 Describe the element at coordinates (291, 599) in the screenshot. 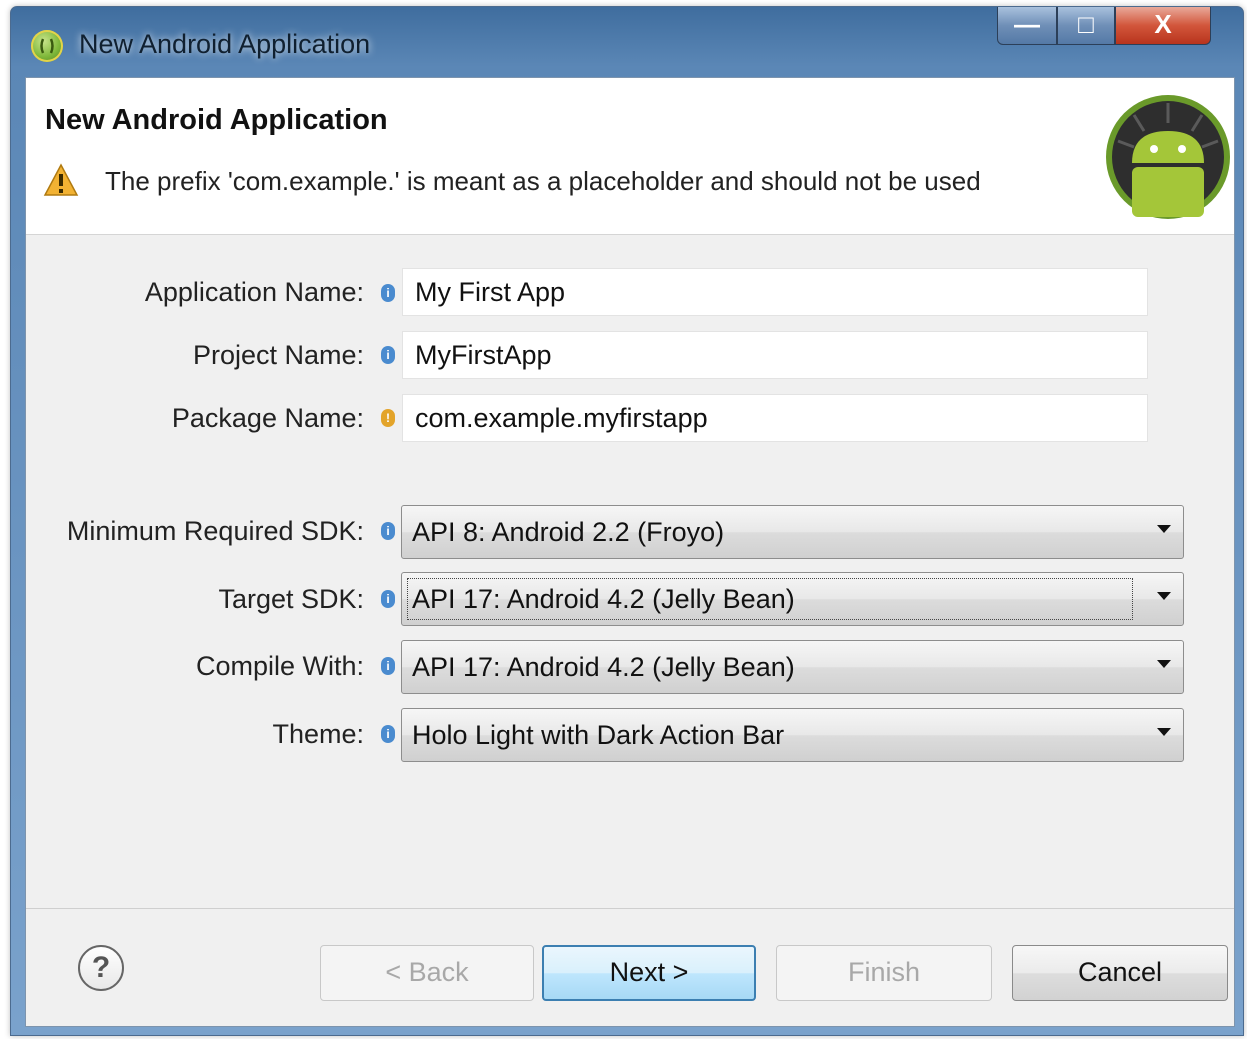

I see `target-sdk-label: Target SDK:` at that location.